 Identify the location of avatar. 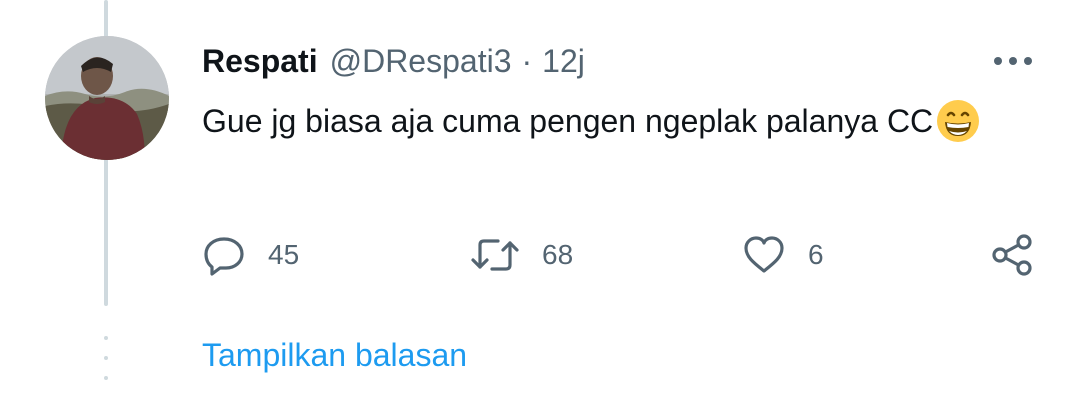
(107, 98).